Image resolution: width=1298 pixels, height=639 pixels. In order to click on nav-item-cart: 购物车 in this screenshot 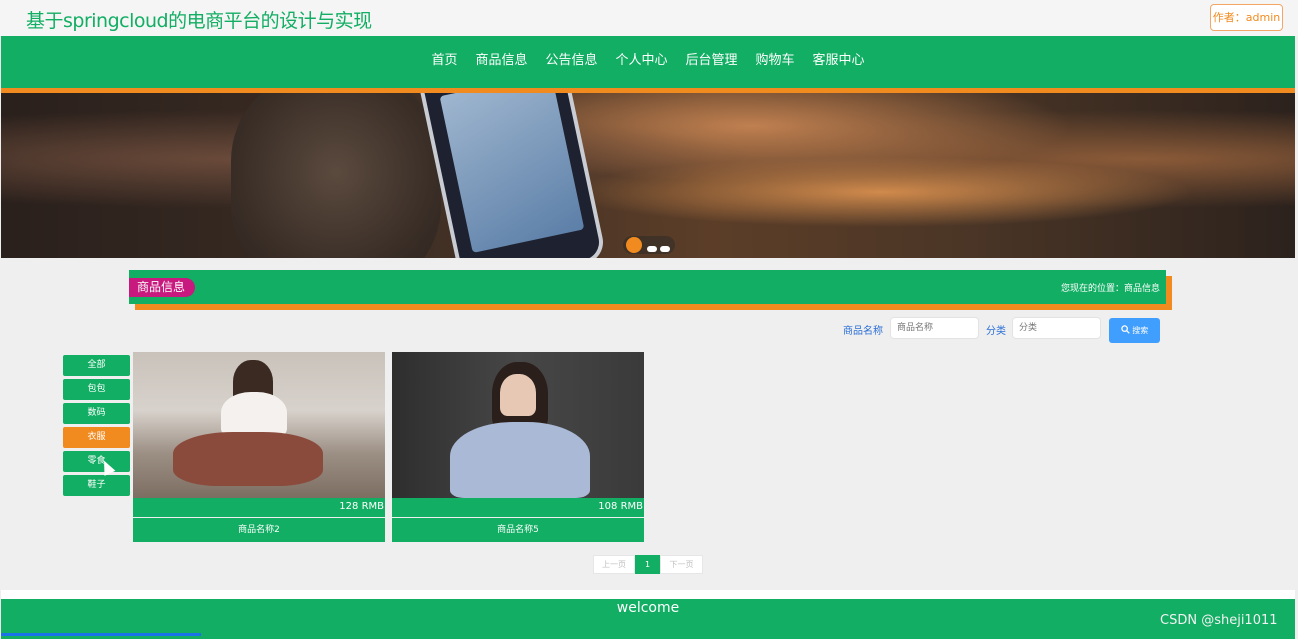, I will do `click(775, 61)`.